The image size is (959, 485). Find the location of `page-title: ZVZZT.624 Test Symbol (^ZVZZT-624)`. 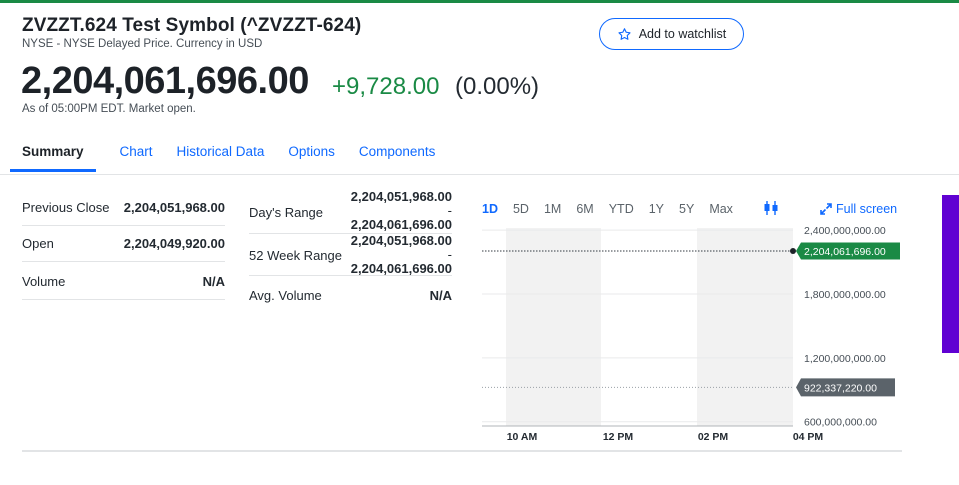

page-title: ZVZZT.624 Test Symbol (^ZVZZT-624) is located at coordinates (192, 25).